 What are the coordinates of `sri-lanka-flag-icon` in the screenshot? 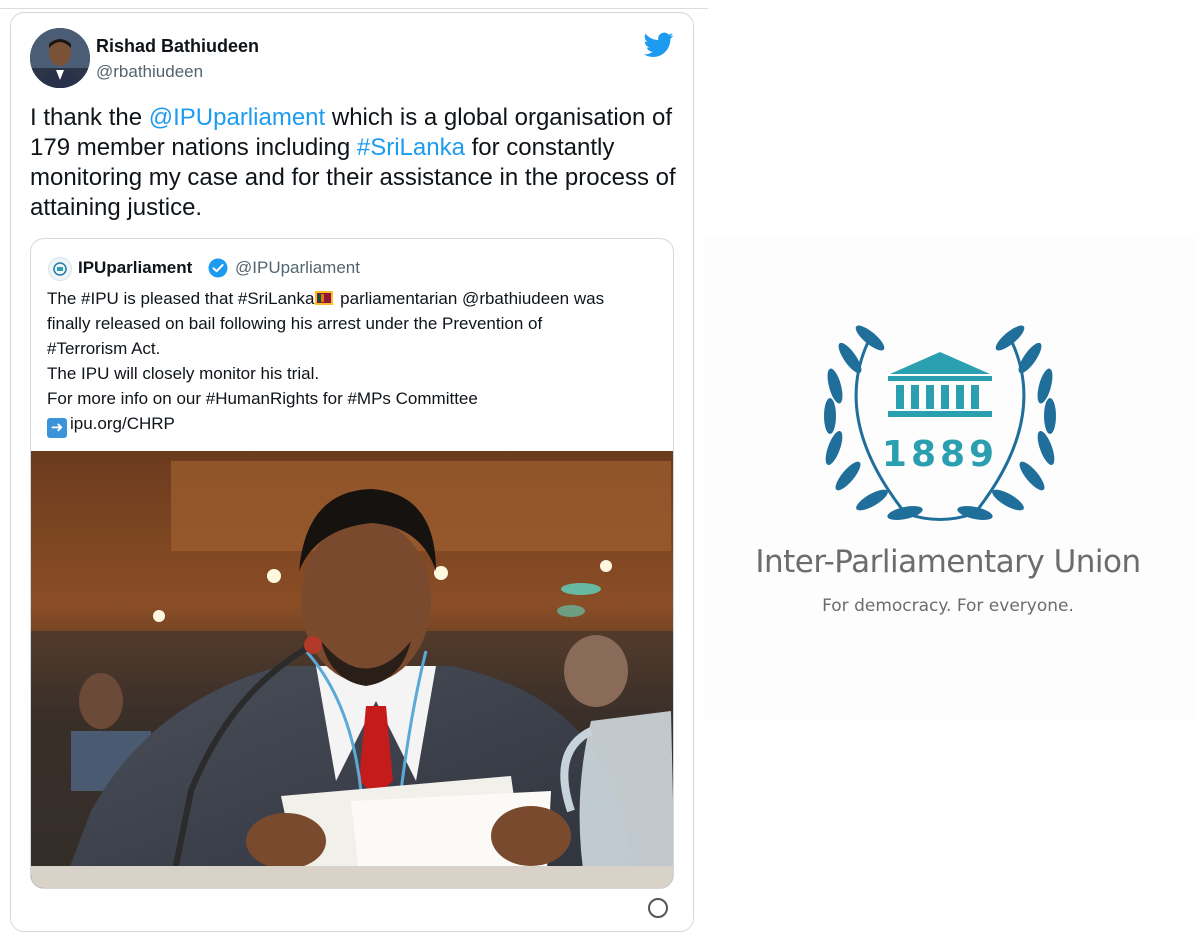 It's located at (324, 298).